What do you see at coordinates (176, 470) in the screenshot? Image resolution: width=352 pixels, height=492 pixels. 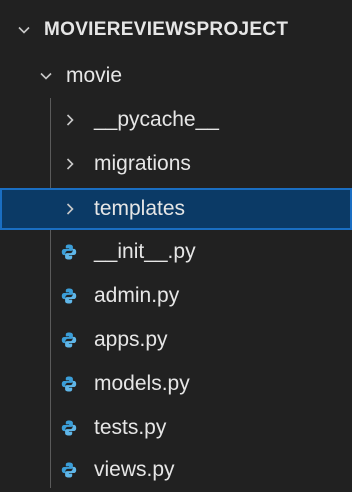 I see `file-row-views: views.py` at bounding box center [176, 470].